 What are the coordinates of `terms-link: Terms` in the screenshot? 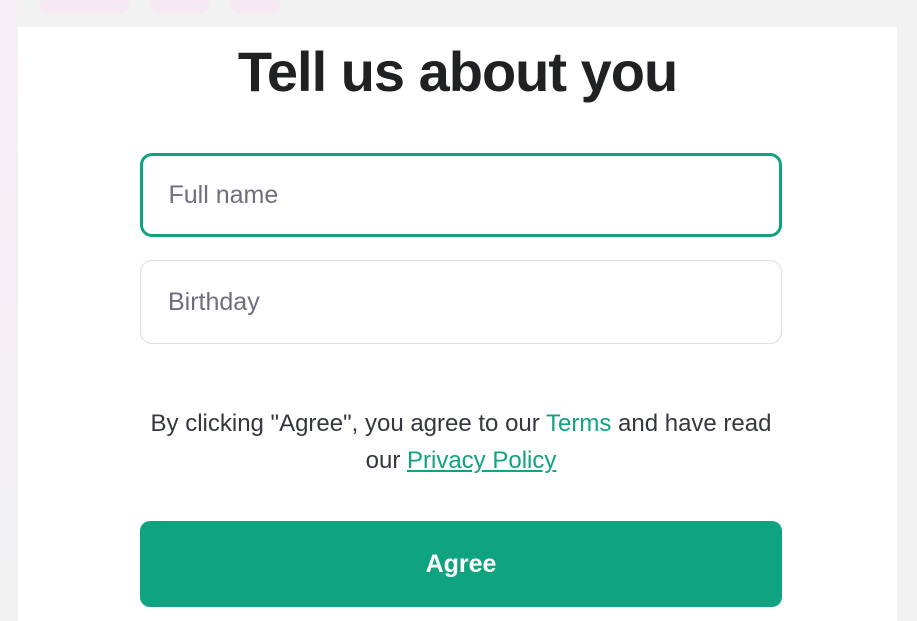 It's located at (578, 423).